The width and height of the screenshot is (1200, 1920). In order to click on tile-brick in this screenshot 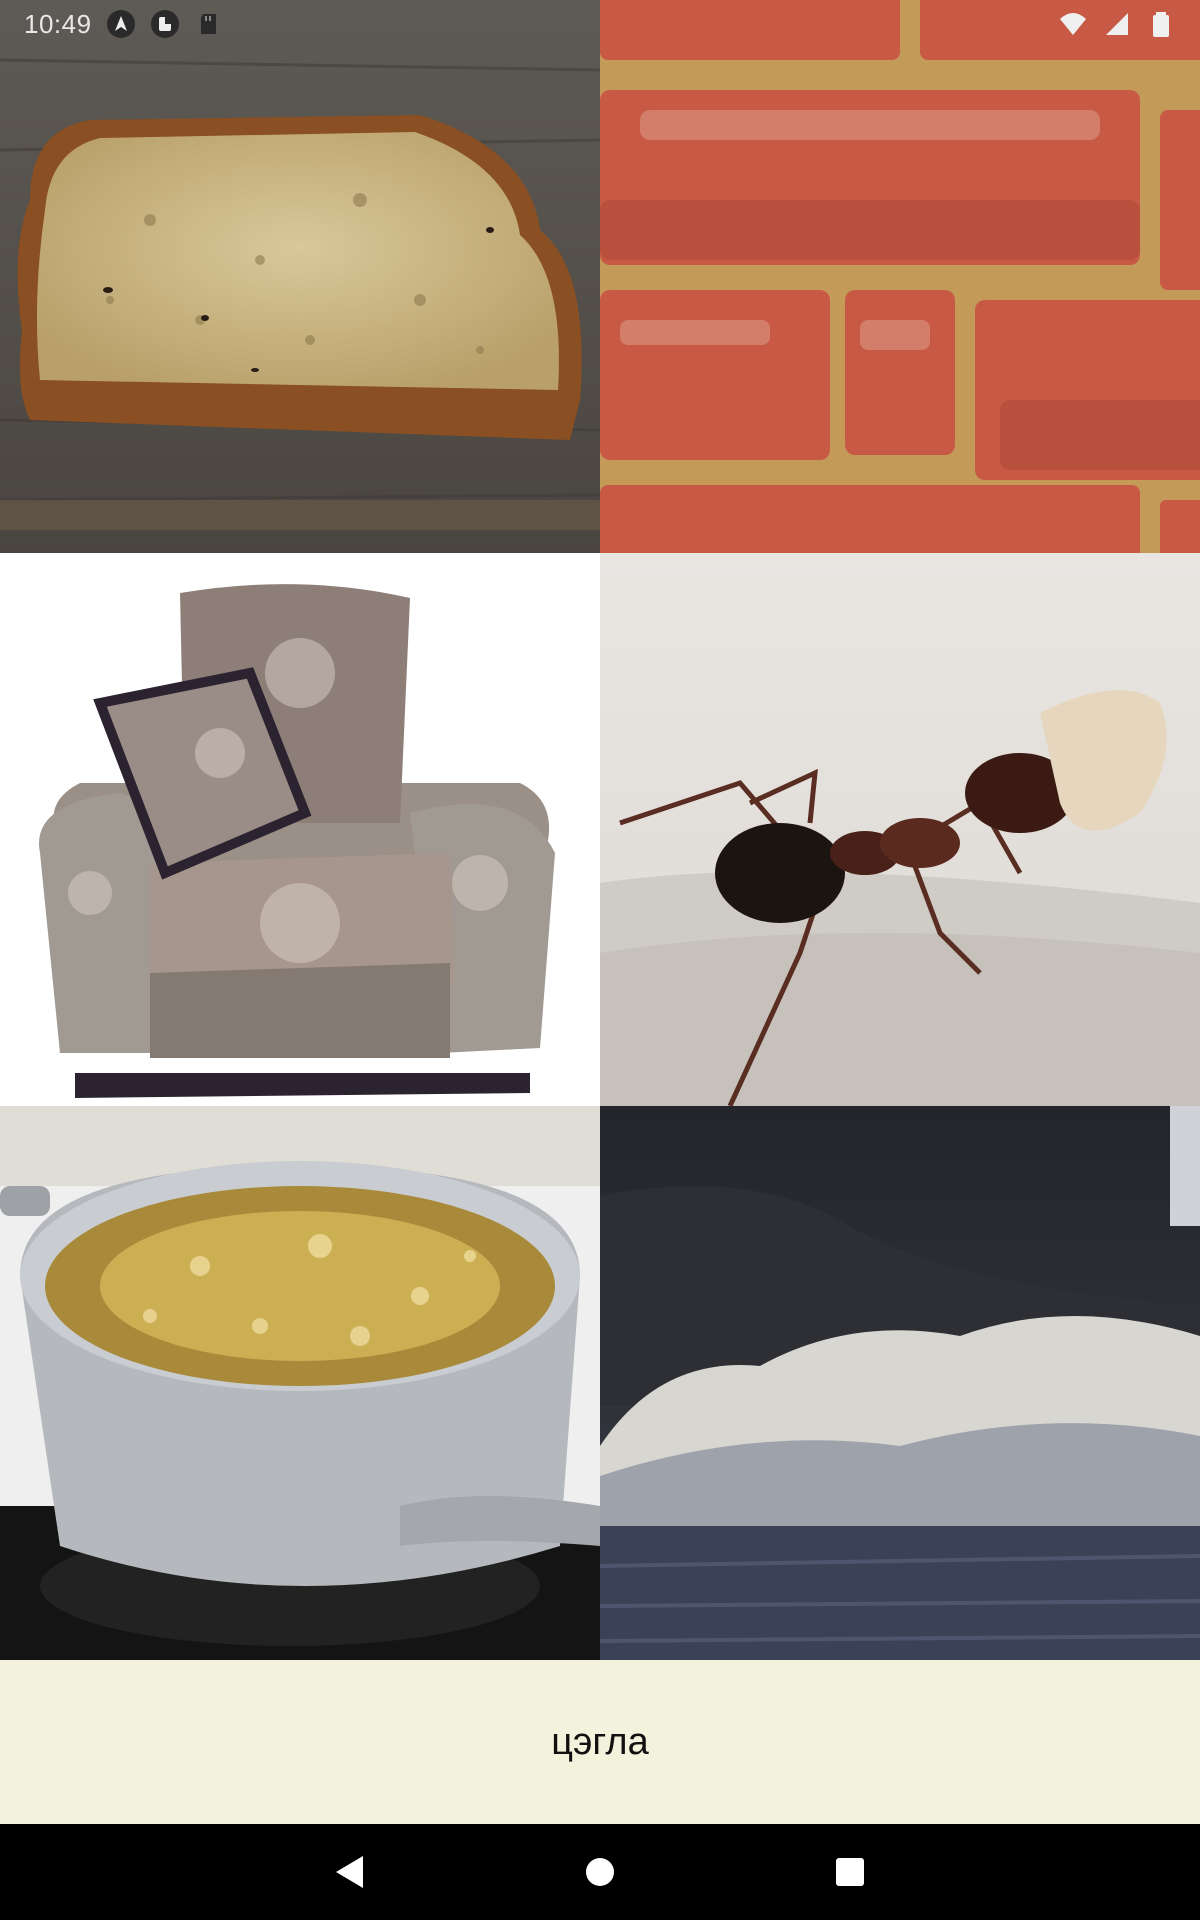, I will do `click(900, 276)`.